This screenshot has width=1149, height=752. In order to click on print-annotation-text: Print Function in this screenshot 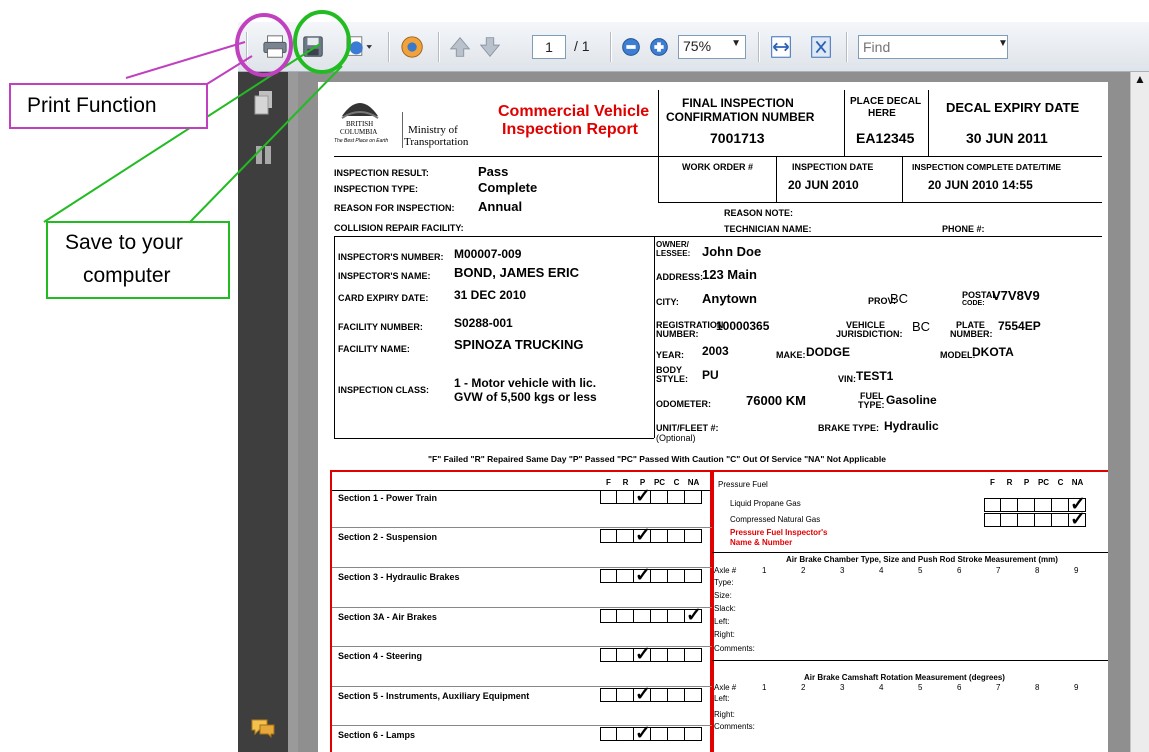, I will do `click(92, 105)`.